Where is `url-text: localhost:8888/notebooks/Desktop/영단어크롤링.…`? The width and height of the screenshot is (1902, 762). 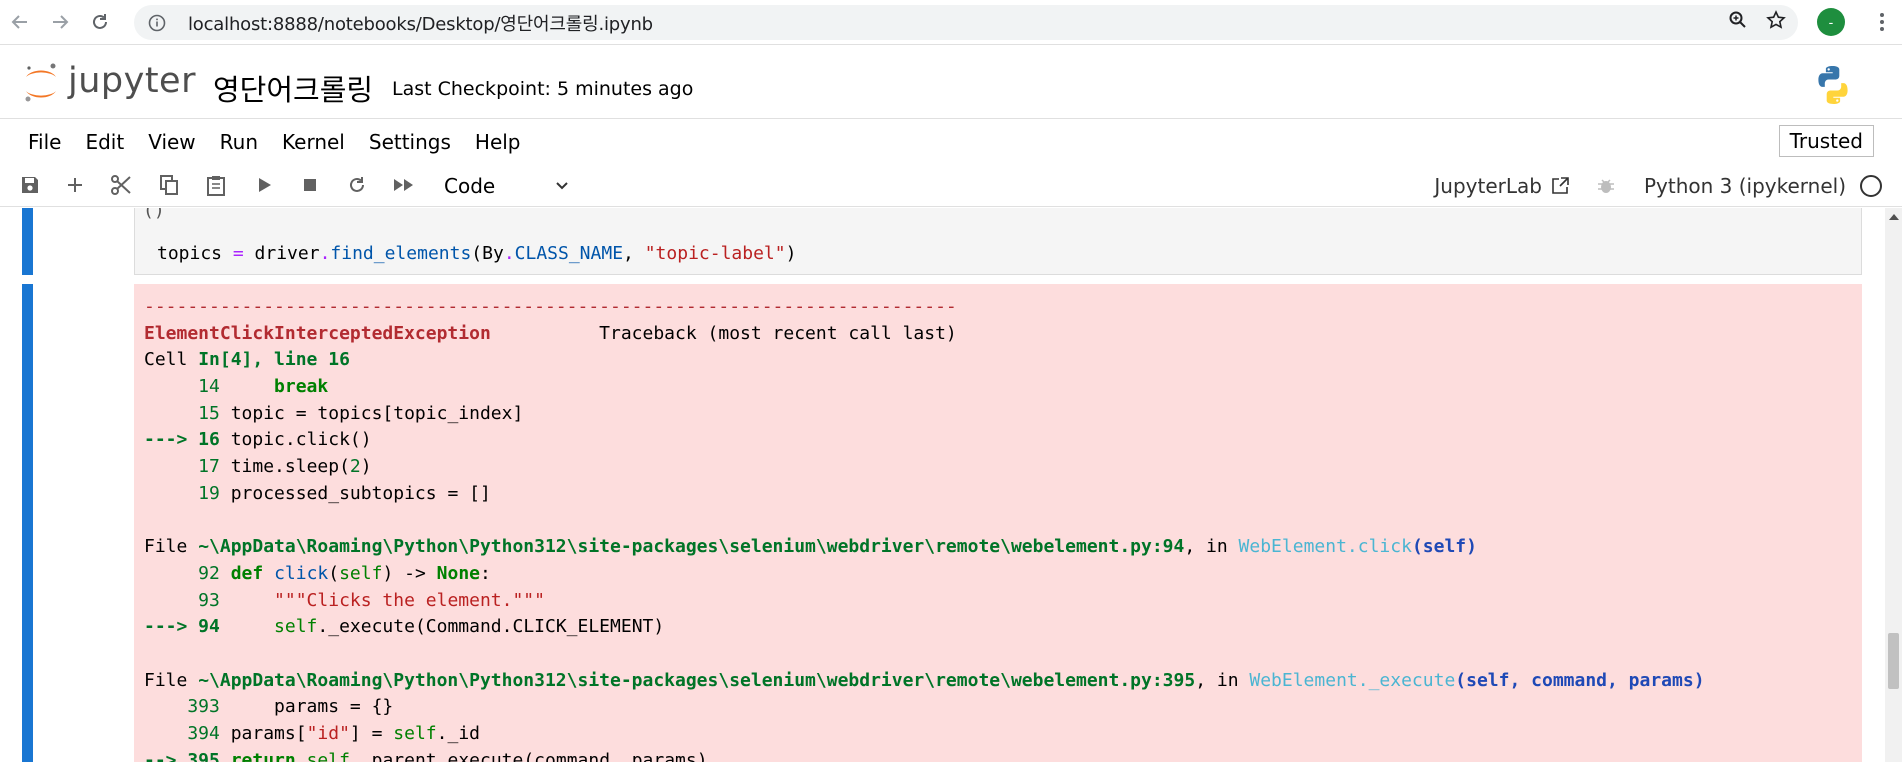 url-text: localhost:8888/notebooks/Desktop/영단어크롤링.… is located at coordinates (420, 23).